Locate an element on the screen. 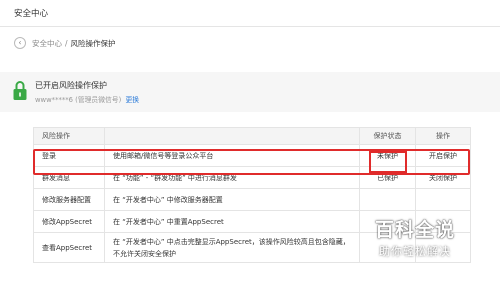 The height and width of the screenshot is (285, 500). breadcrumb-parent-link: 安全中心 is located at coordinates (47, 43).